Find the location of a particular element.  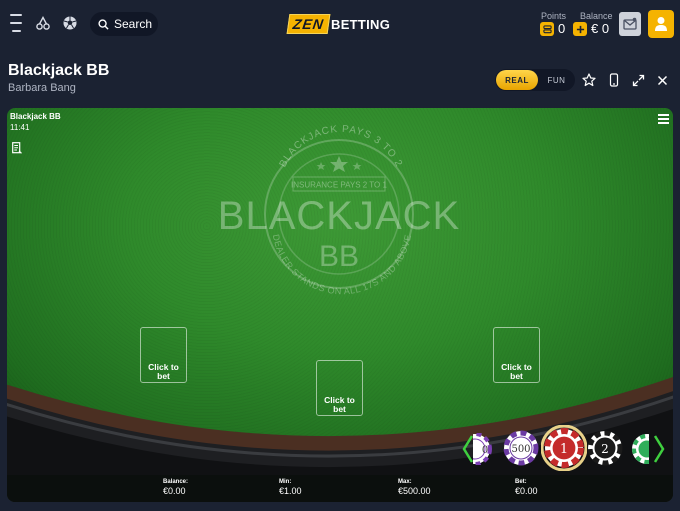

phone-icon is located at coordinates (614, 80).